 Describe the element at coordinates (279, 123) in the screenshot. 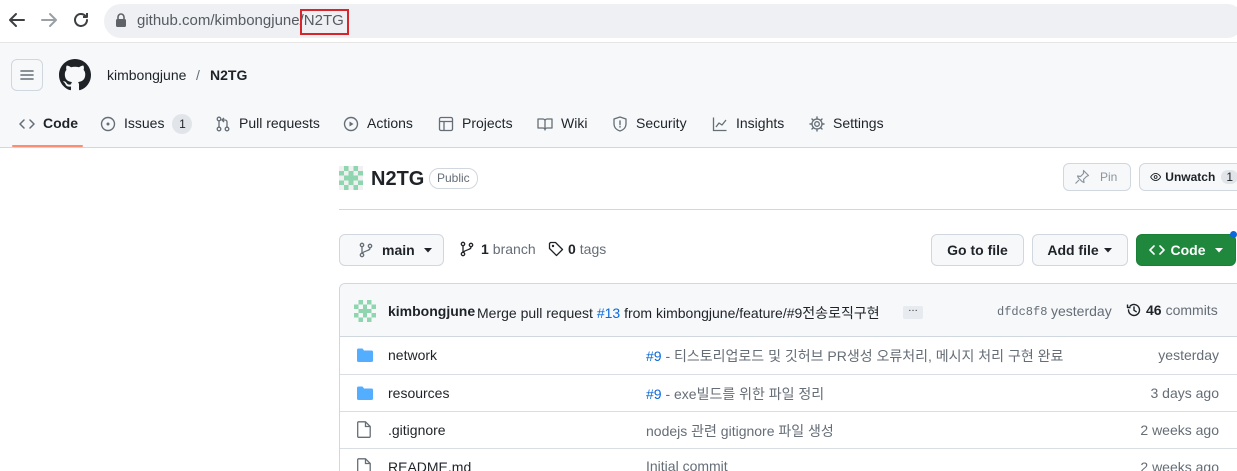

I see `tab-pull-requests-label: Pull requests` at that location.